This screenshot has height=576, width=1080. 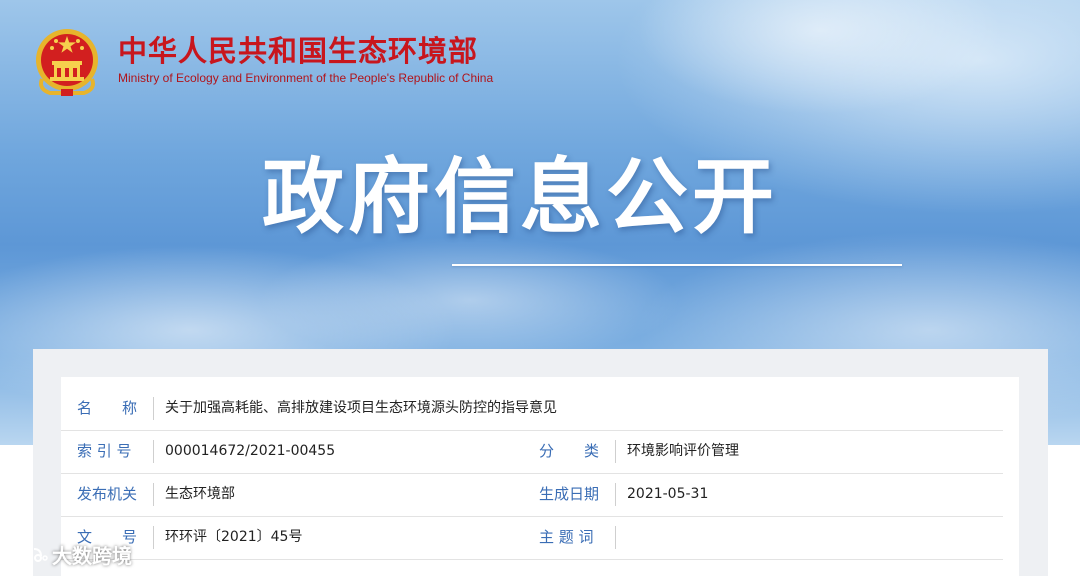 What do you see at coordinates (234, 537) in the screenshot?
I see `docno-value: 环环评〔2021〕45号` at bounding box center [234, 537].